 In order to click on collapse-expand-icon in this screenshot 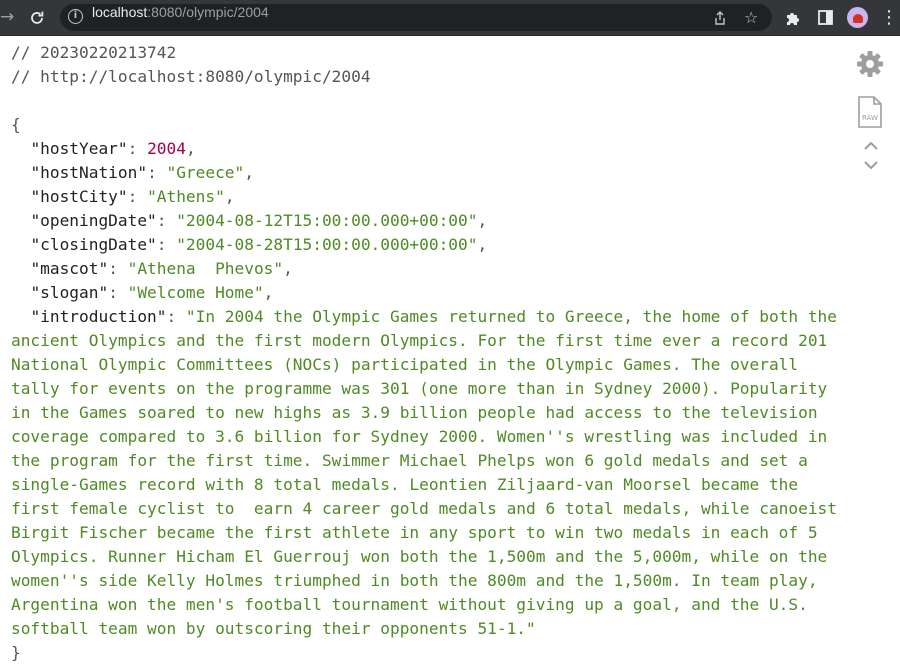, I will do `click(871, 156)`.